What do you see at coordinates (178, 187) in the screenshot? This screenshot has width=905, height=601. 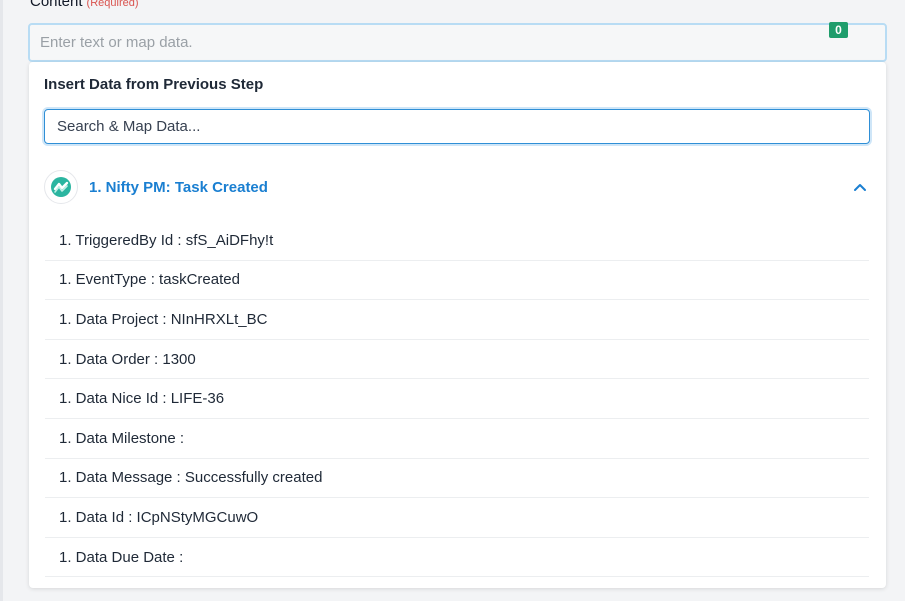 I see `step-title: 1. Nifty PM: Task Created` at bounding box center [178, 187].